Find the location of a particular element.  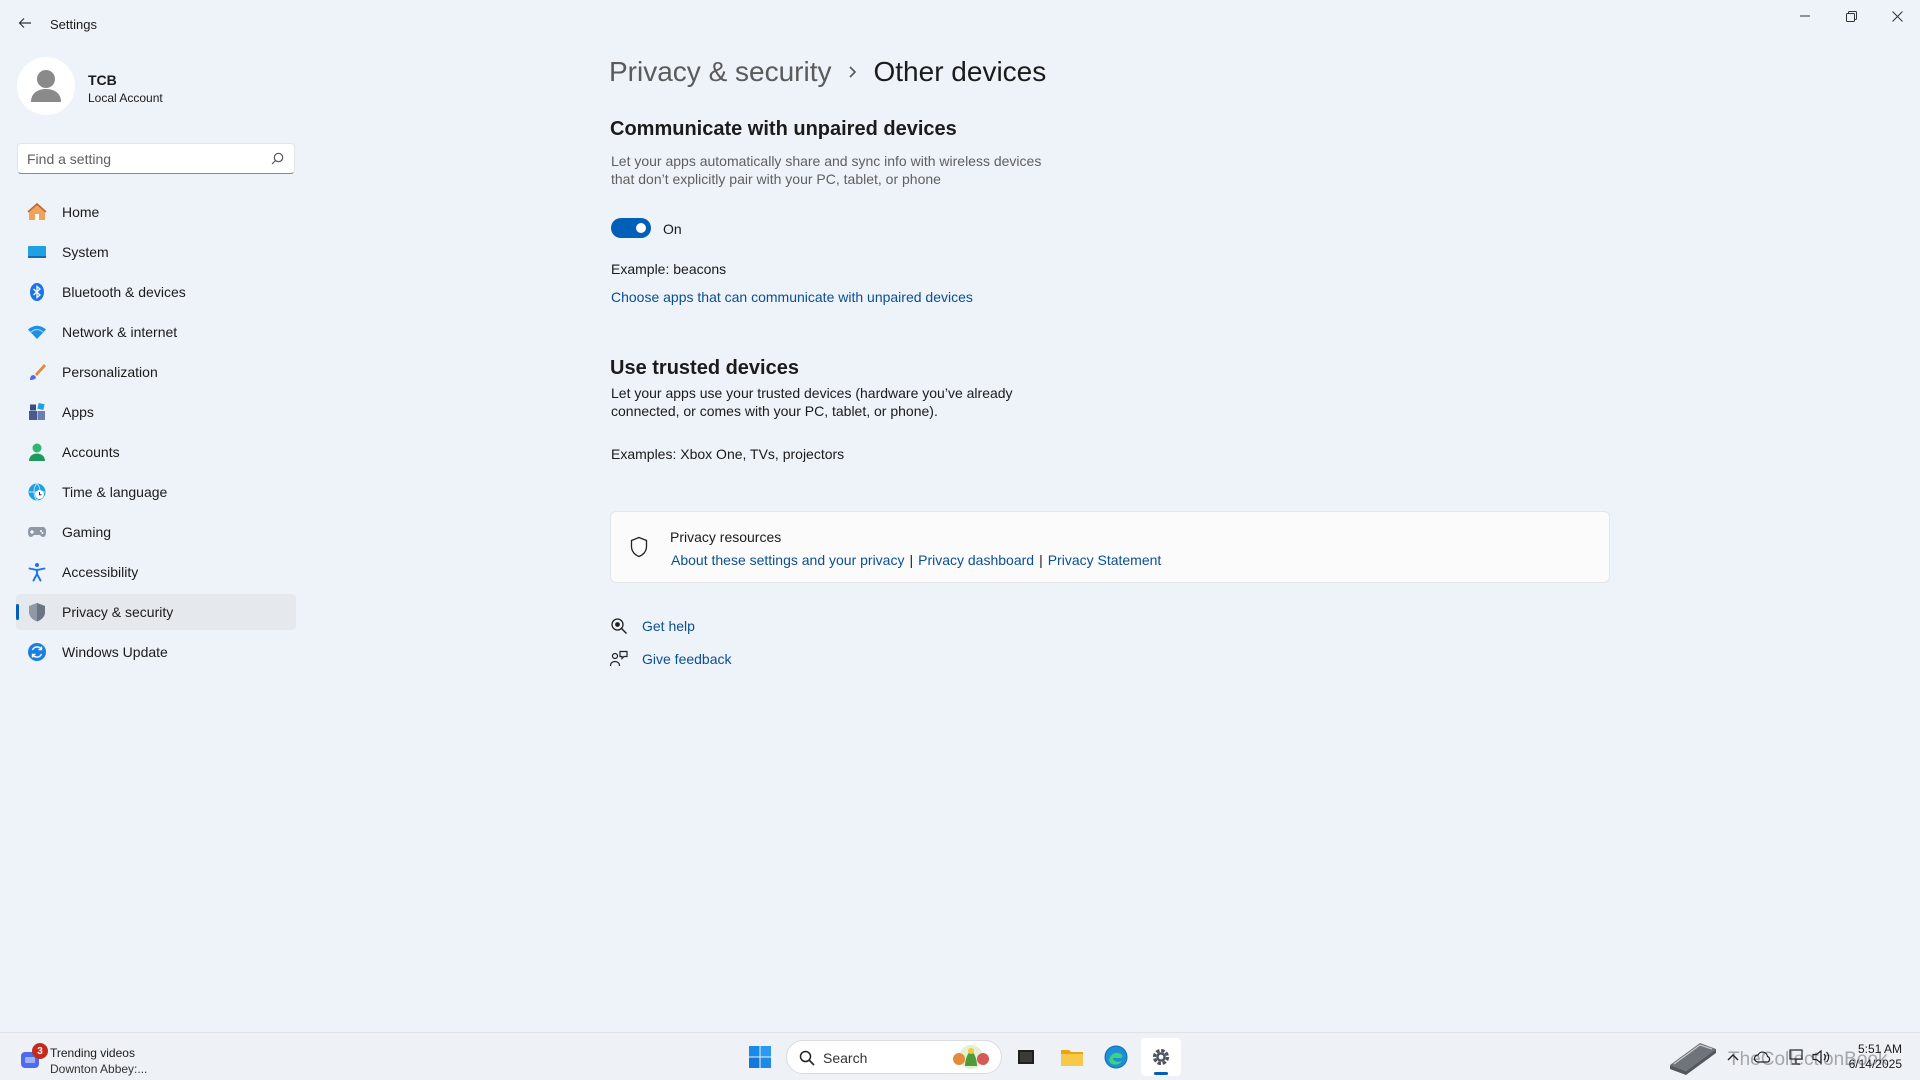

active-app-indicator is located at coordinates (1161, 1073).